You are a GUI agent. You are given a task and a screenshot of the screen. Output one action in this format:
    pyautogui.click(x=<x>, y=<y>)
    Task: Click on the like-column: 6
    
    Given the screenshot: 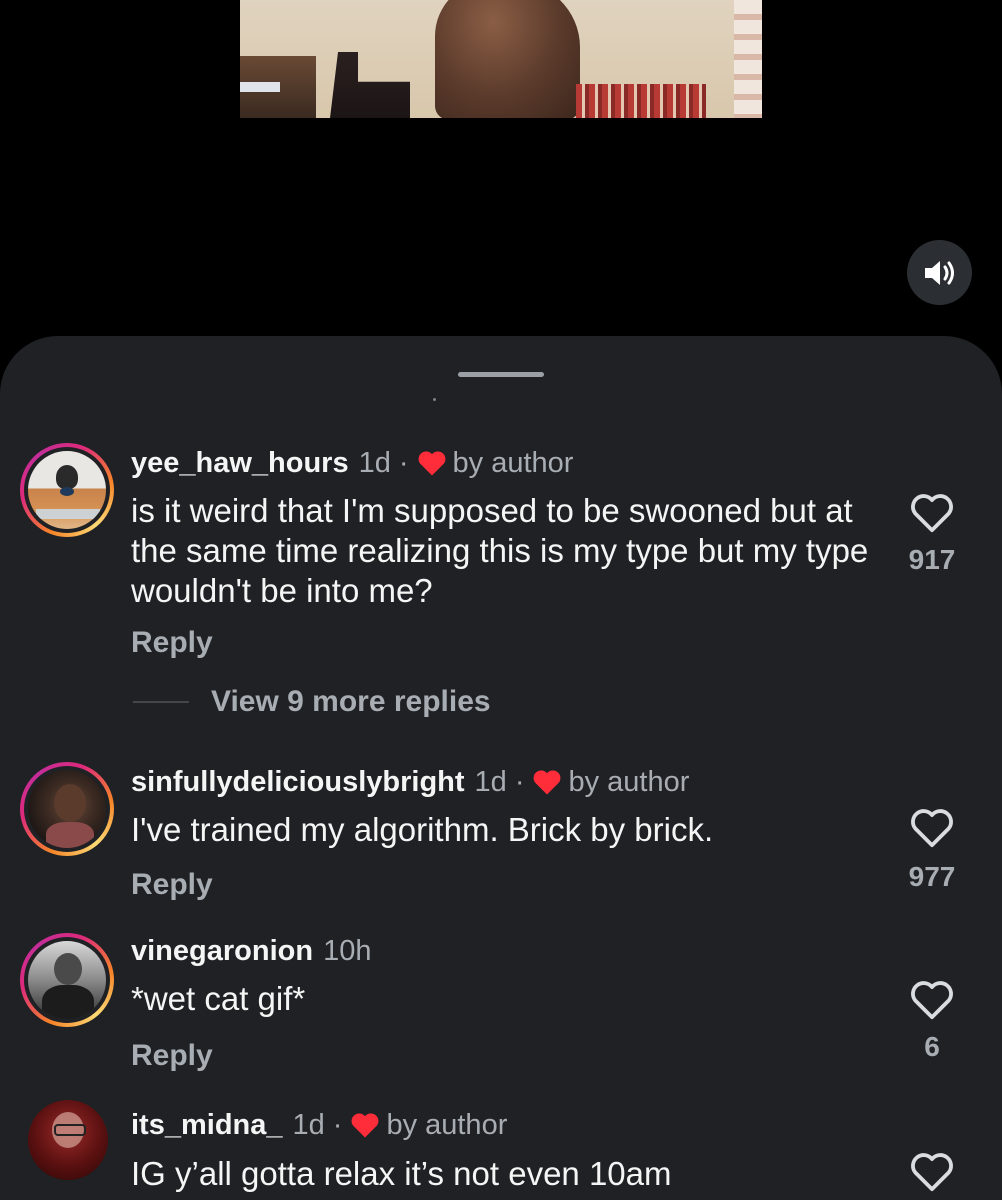 What is the action you would take?
    pyautogui.click(x=932, y=1021)
    